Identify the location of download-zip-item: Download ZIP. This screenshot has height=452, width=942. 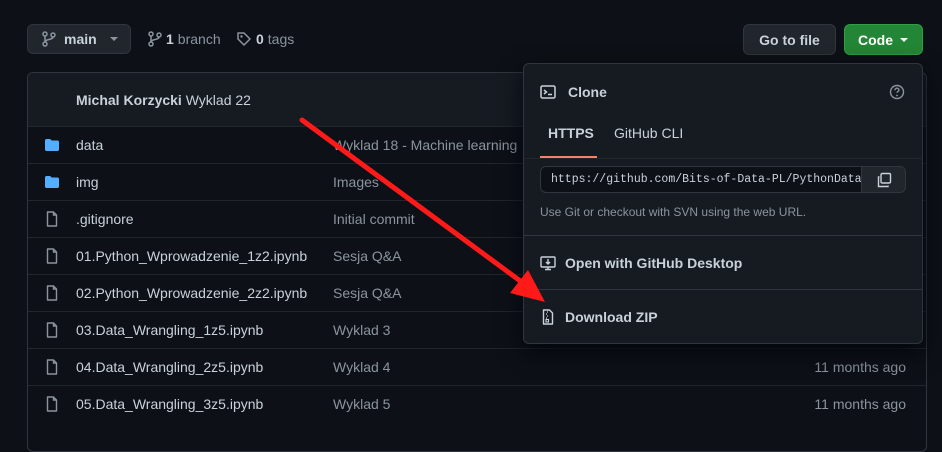
(599, 317).